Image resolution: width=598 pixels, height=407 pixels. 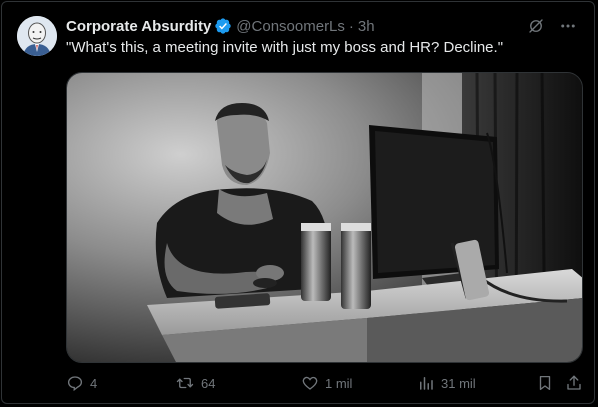 What do you see at coordinates (568, 28) in the screenshot?
I see `more-icon` at bounding box center [568, 28].